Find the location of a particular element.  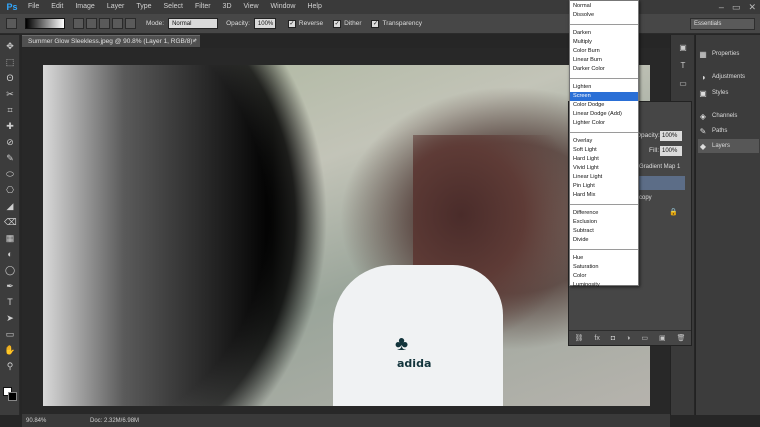

healing-tool-icon: ✚ is located at coordinates (10, 126).